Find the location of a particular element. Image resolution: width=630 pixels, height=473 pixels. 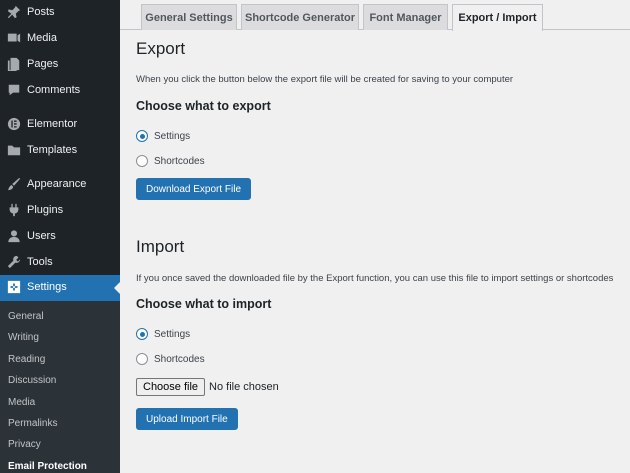

export-option-settings: Settings is located at coordinates (163, 136).